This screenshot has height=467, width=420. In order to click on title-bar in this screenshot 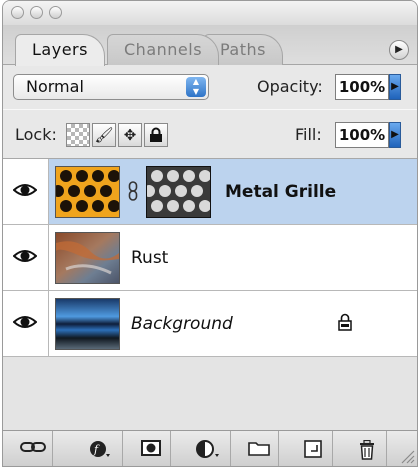, I will do `click(210, 13)`.